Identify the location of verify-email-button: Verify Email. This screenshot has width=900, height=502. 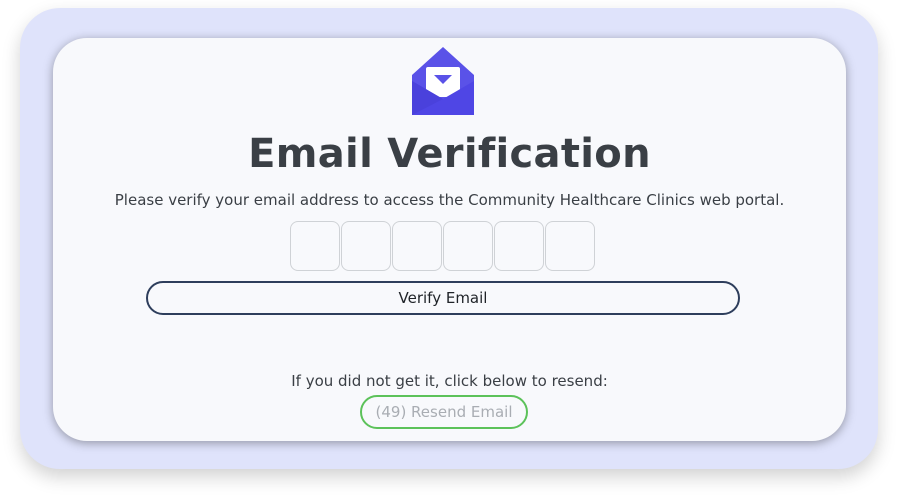
(443, 298).